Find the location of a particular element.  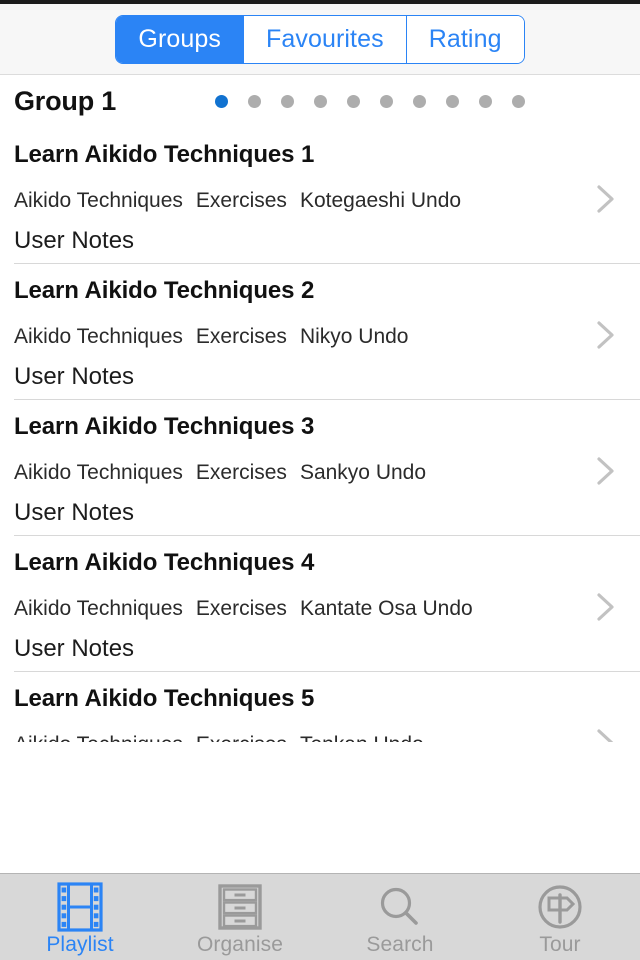

tab-label: Organise is located at coordinates (239, 944).